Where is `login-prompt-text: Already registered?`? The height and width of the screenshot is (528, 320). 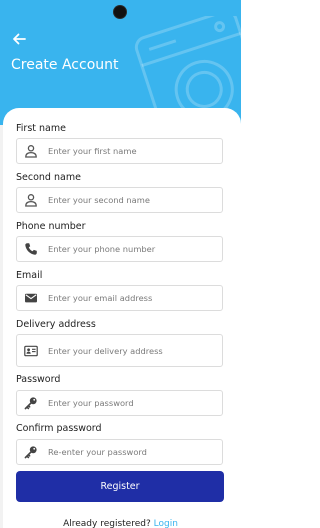
login-prompt-text: Already registered? is located at coordinates (107, 523).